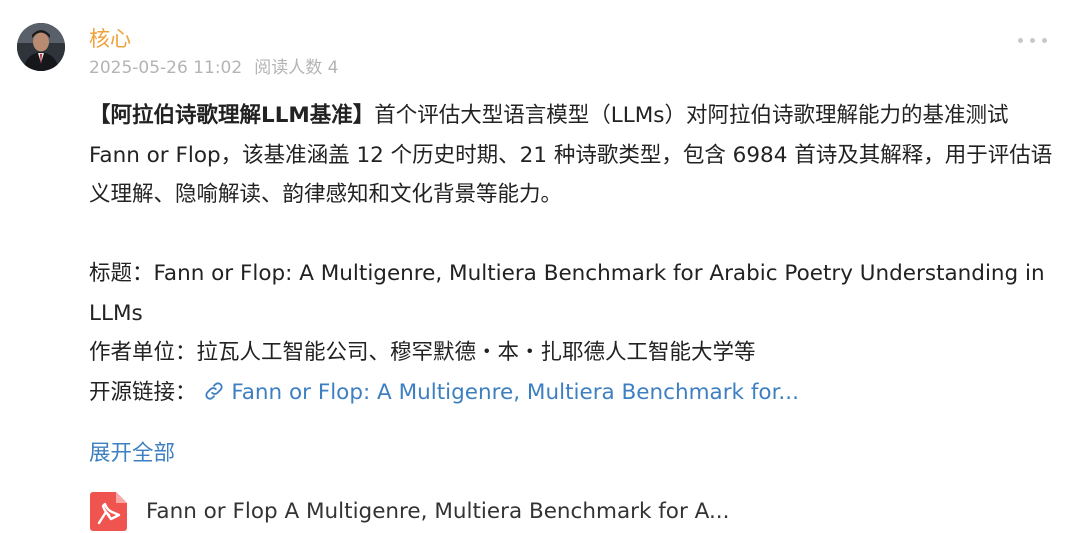 Image resolution: width=1080 pixels, height=533 pixels. Describe the element at coordinates (110, 39) in the screenshot. I see `author-name: 核心` at that location.